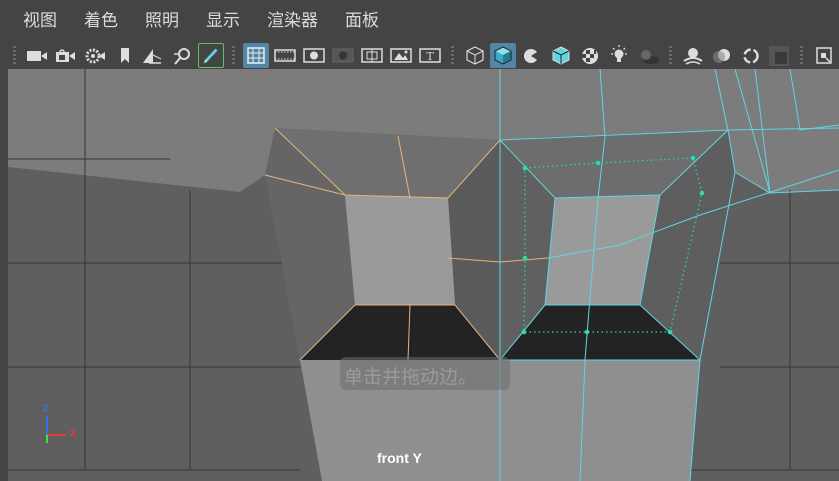 Image resolution: width=839 pixels, height=481 pixels. What do you see at coordinates (401, 55) in the screenshot?
I see `safe-action-icon` at bounding box center [401, 55].